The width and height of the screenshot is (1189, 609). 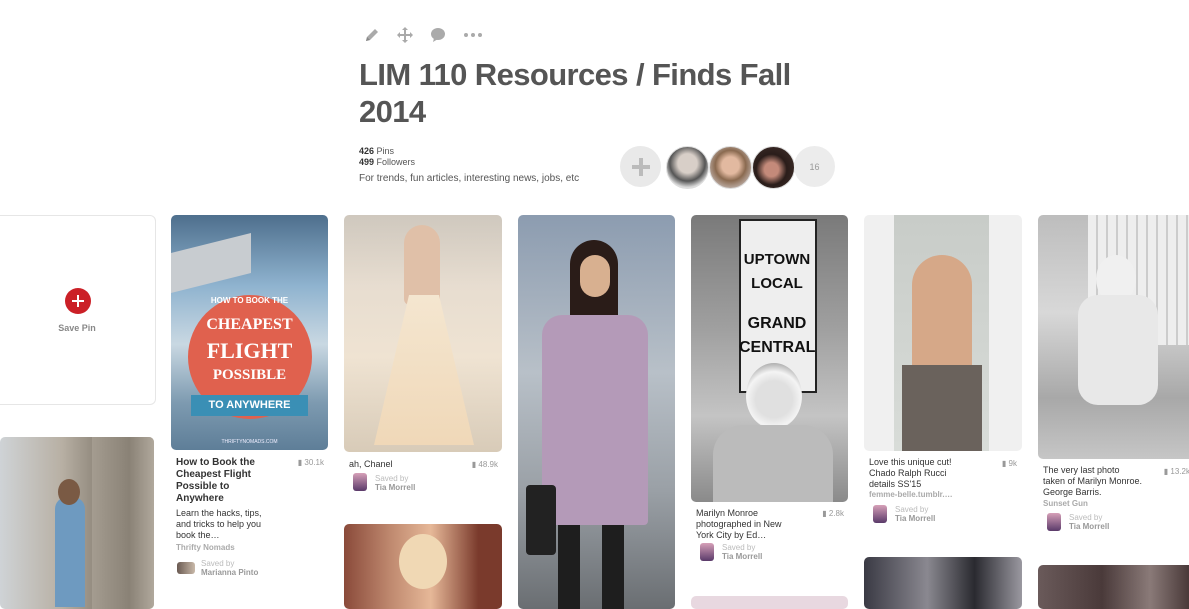 I want to click on followers-count-value: 499, so click(x=367, y=162).